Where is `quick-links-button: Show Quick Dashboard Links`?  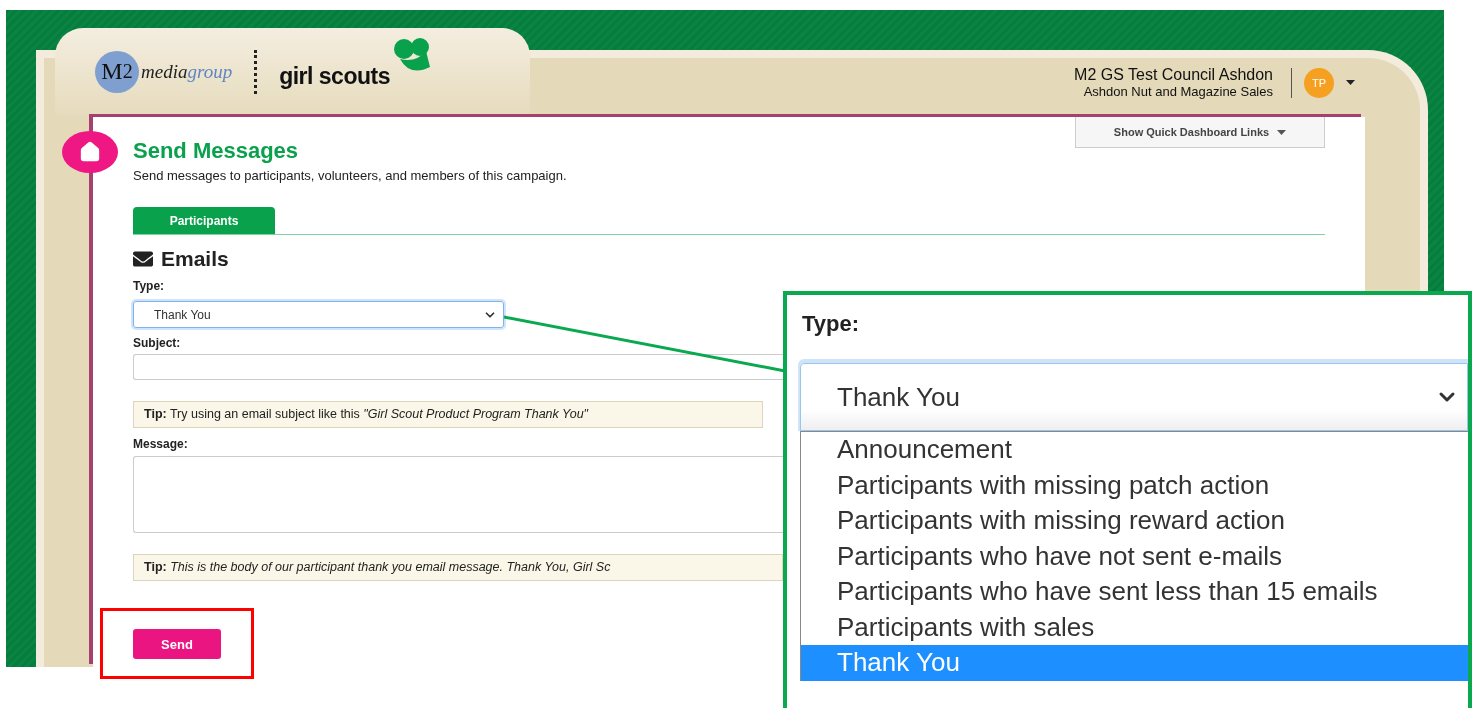
quick-links-button: Show Quick Dashboard Links is located at coordinates (1200, 132).